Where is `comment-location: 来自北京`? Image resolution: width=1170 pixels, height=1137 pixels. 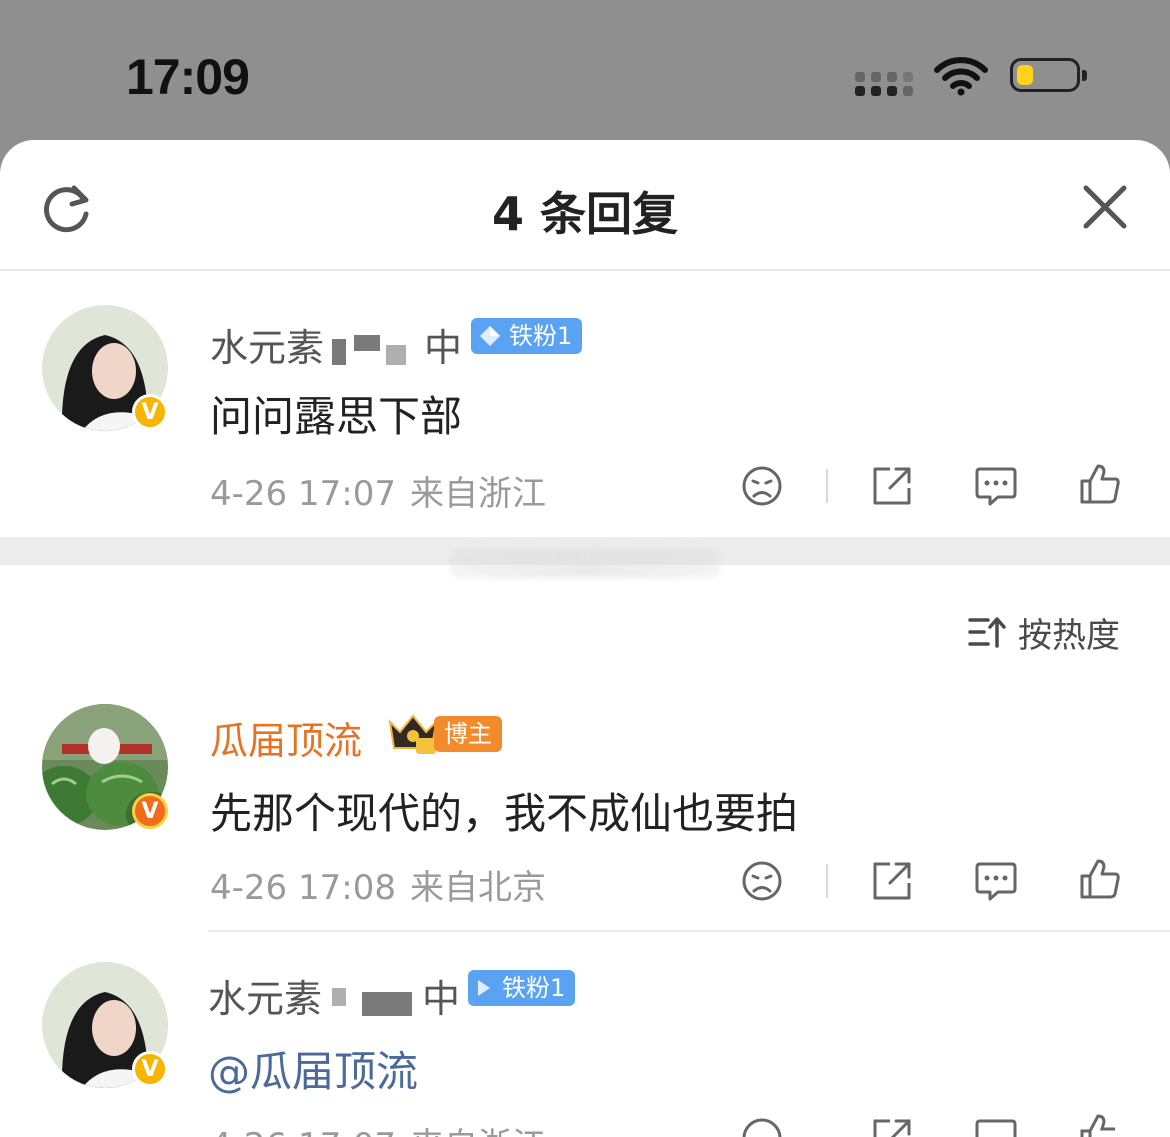 comment-location: 来自北京 is located at coordinates (477, 888).